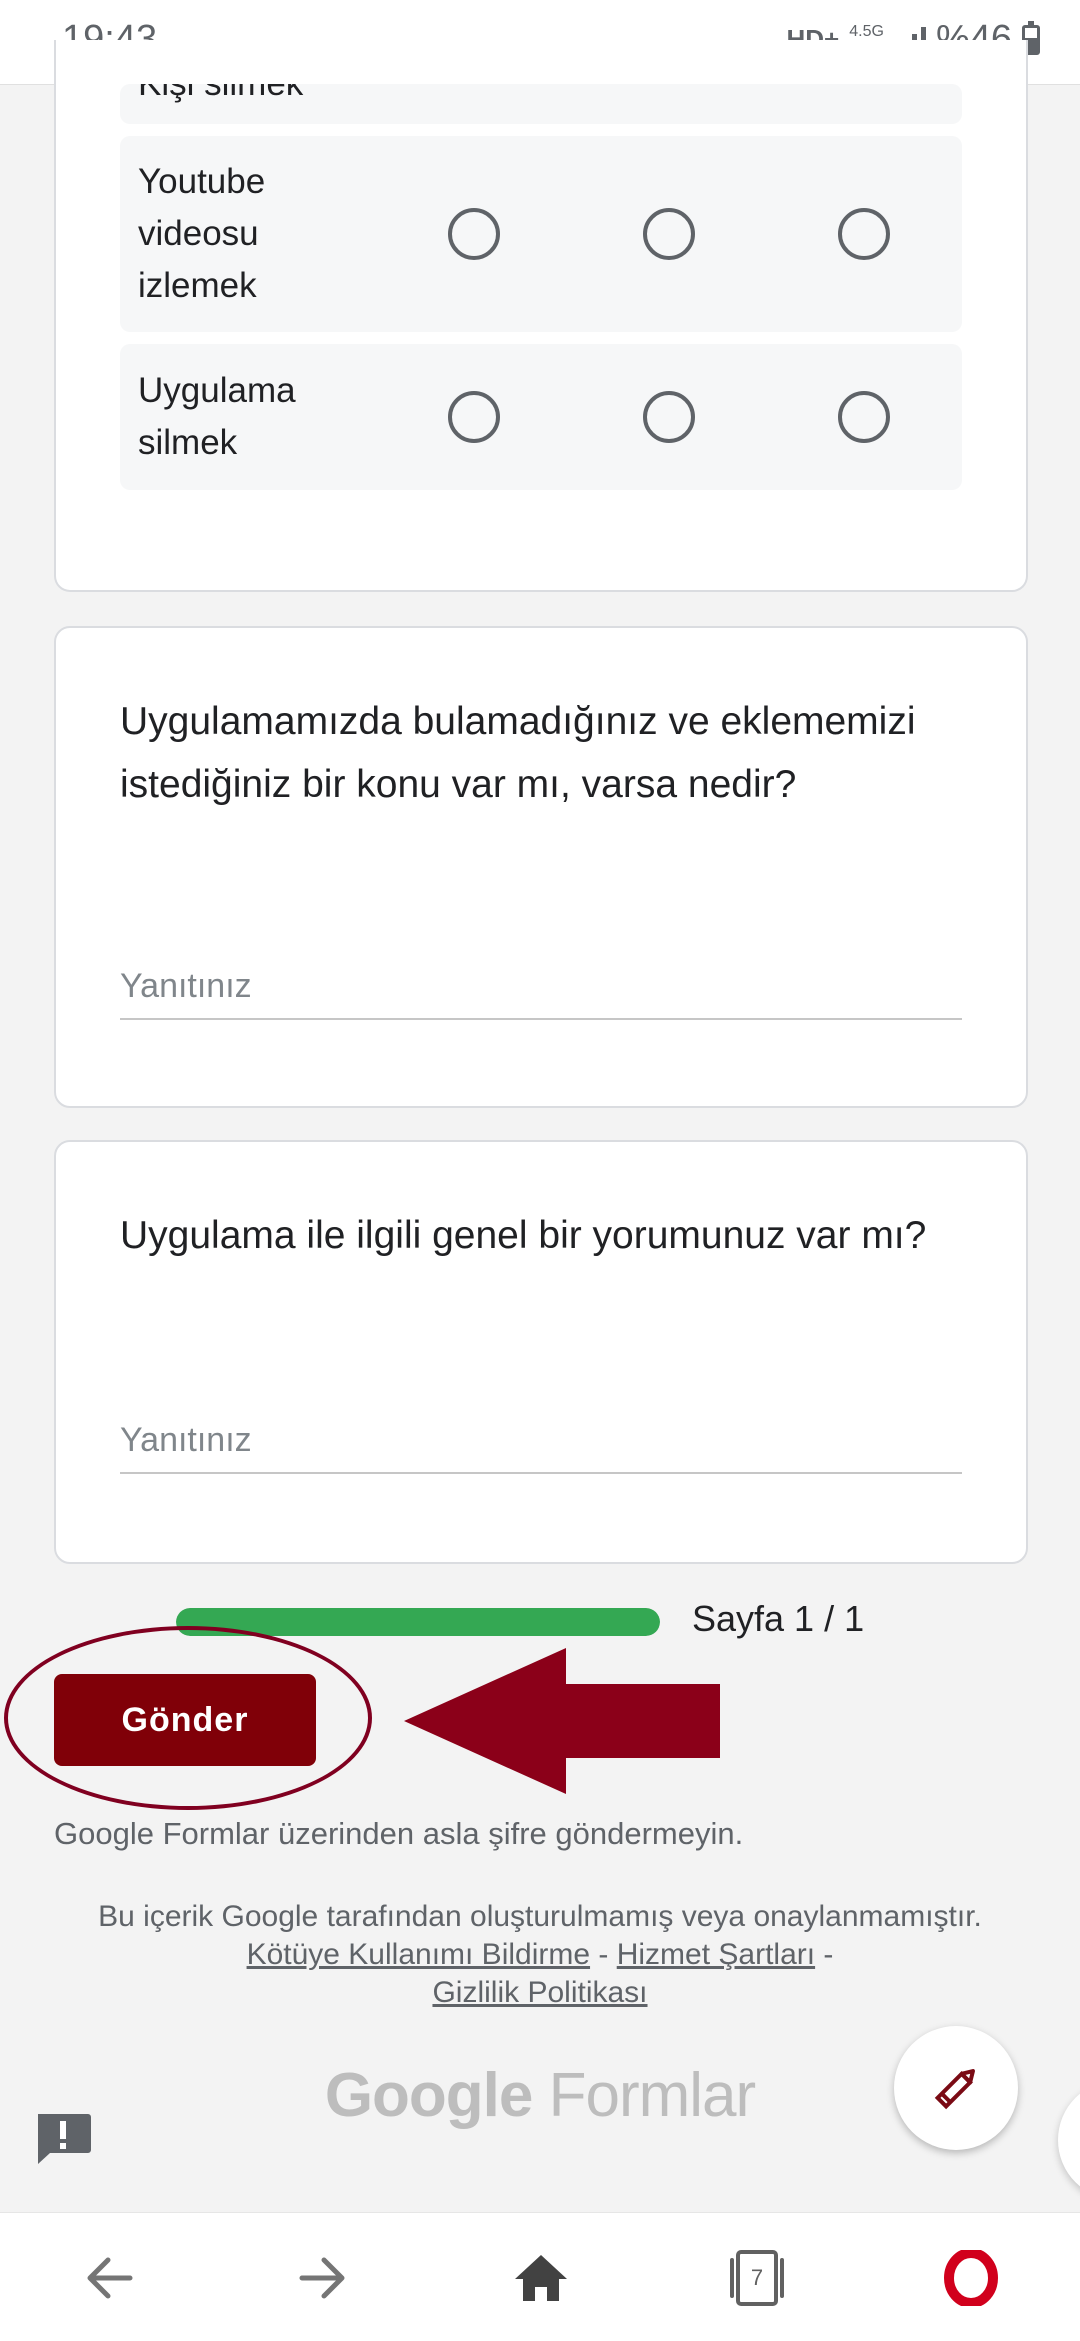 Image resolution: width=1080 pixels, height=2341 pixels. I want to click on brand-forms: Formlar, so click(652, 2095).